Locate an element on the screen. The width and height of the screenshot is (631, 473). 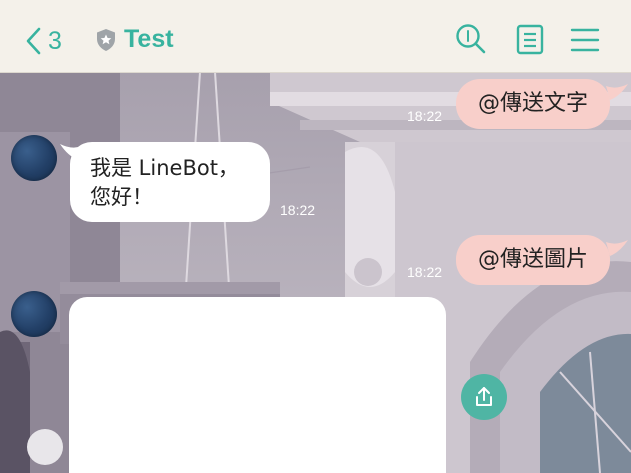
message-text: @傳送圖片 is located at coordinates (533, 259).